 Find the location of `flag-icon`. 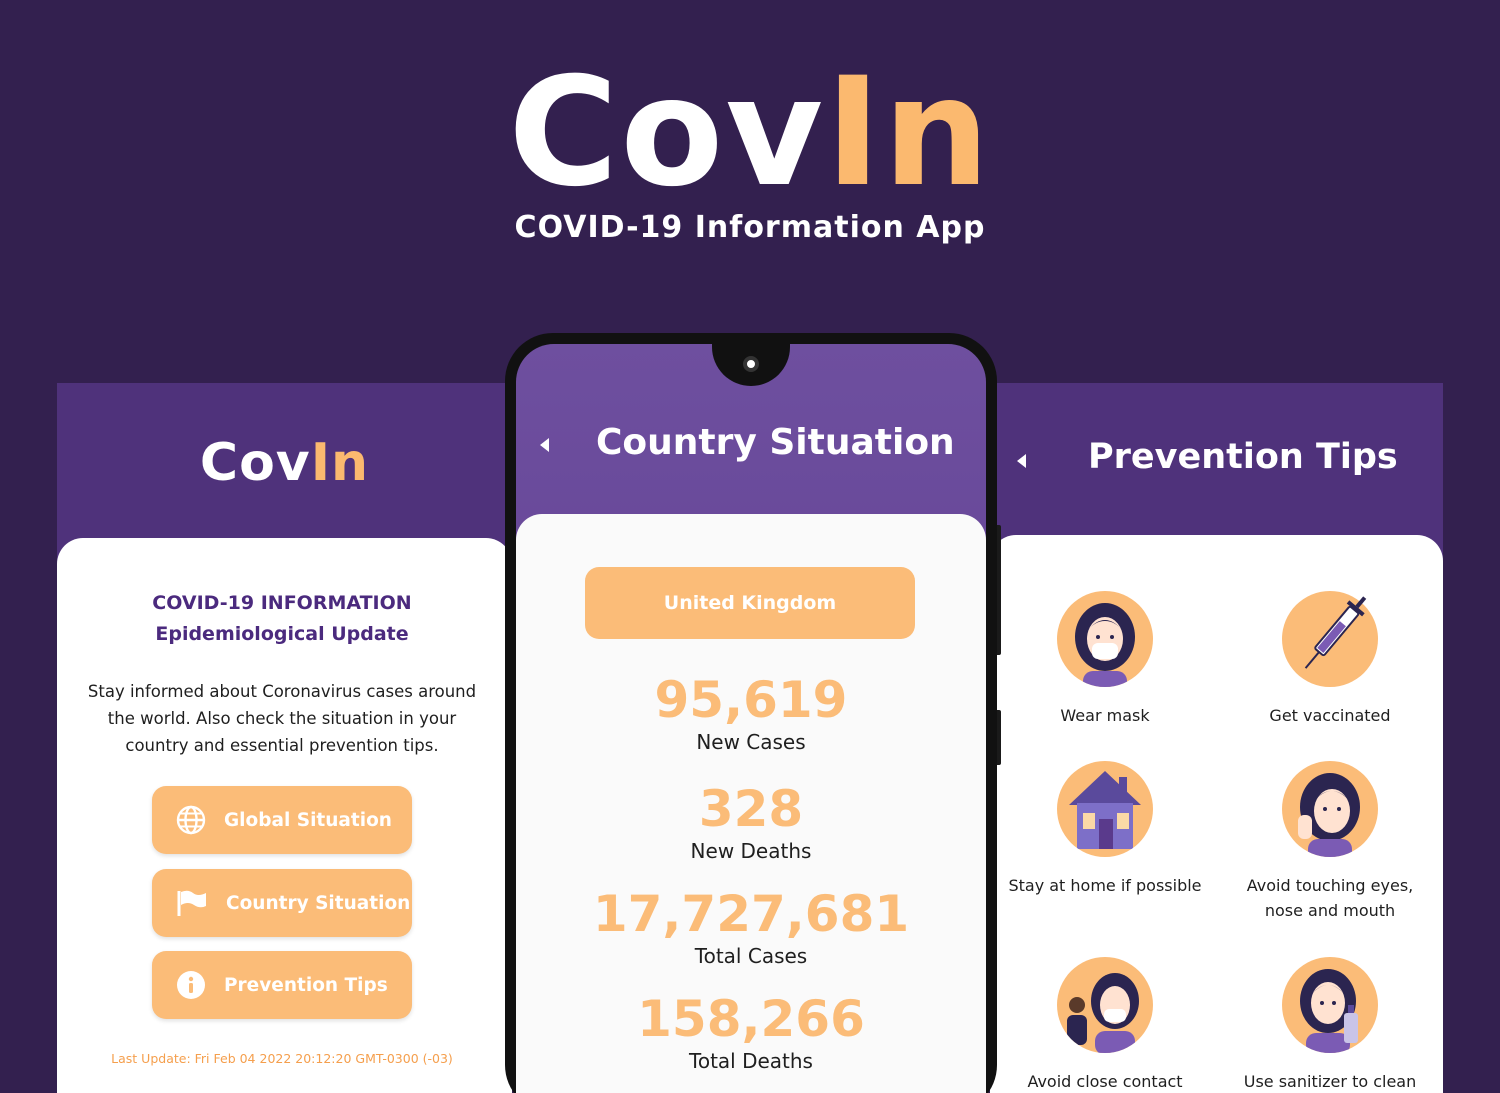

flag-icon is located at coordinates (191, 903).